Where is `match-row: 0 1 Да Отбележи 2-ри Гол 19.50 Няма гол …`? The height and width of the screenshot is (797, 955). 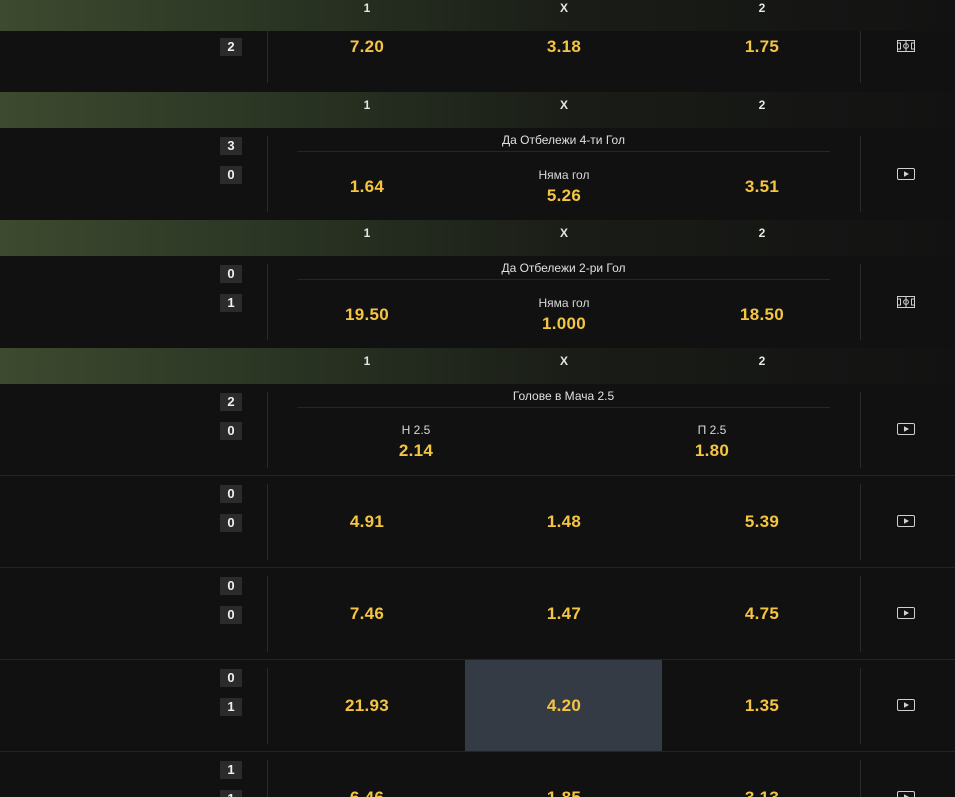
match-row: 0 1 Да Отбележи 2-ри Гол 19.50 Няма гол … is located at coordinates (477, 302).